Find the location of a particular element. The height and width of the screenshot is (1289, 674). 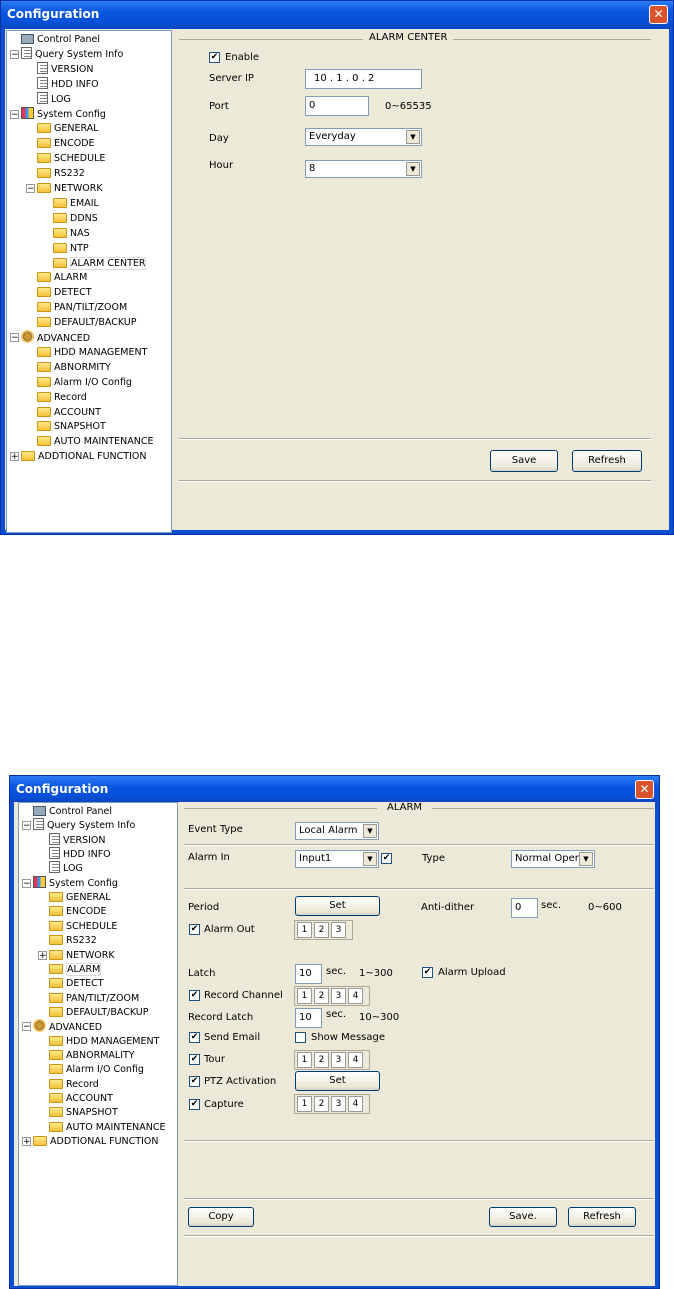

alarm-in-checkbox: ✔ is located at coordinates (386, 858).